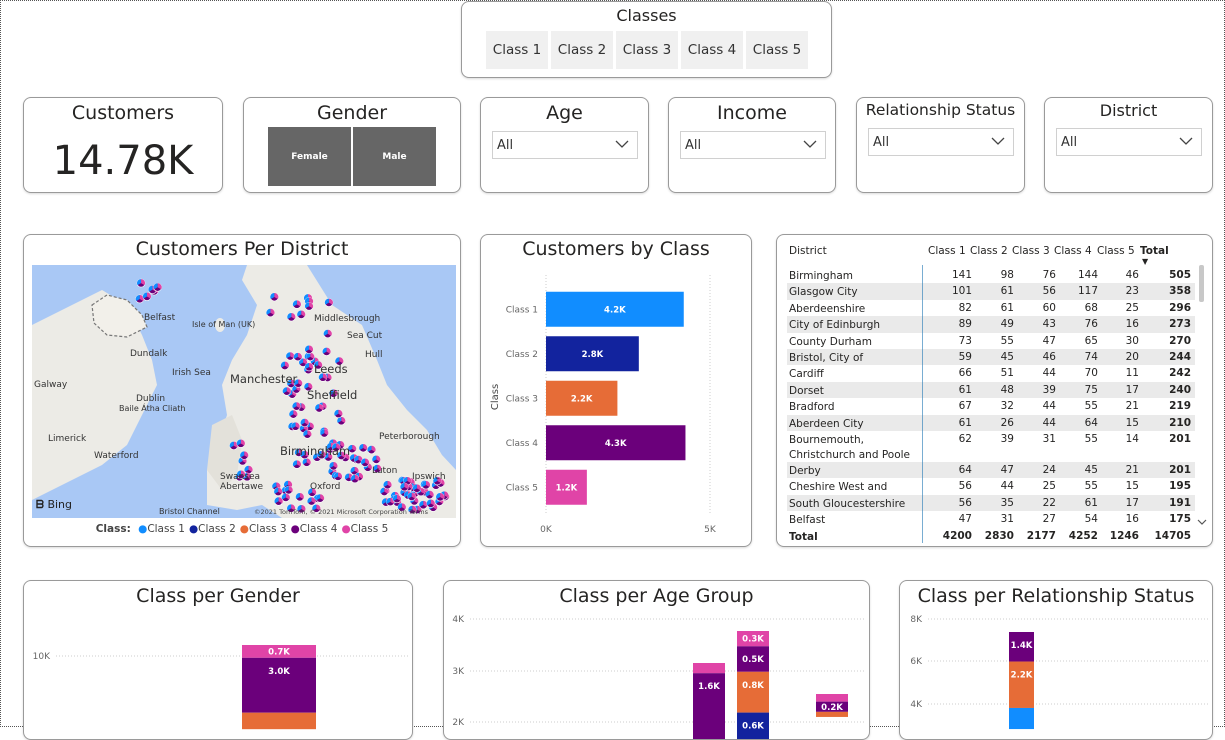 This screenshot has width=1225, height=740. Describe the element at coordinates (991, 291) in the screenshot. I see `matrix-row: Glasgow City 101 61 56 117 23 358` at that location.